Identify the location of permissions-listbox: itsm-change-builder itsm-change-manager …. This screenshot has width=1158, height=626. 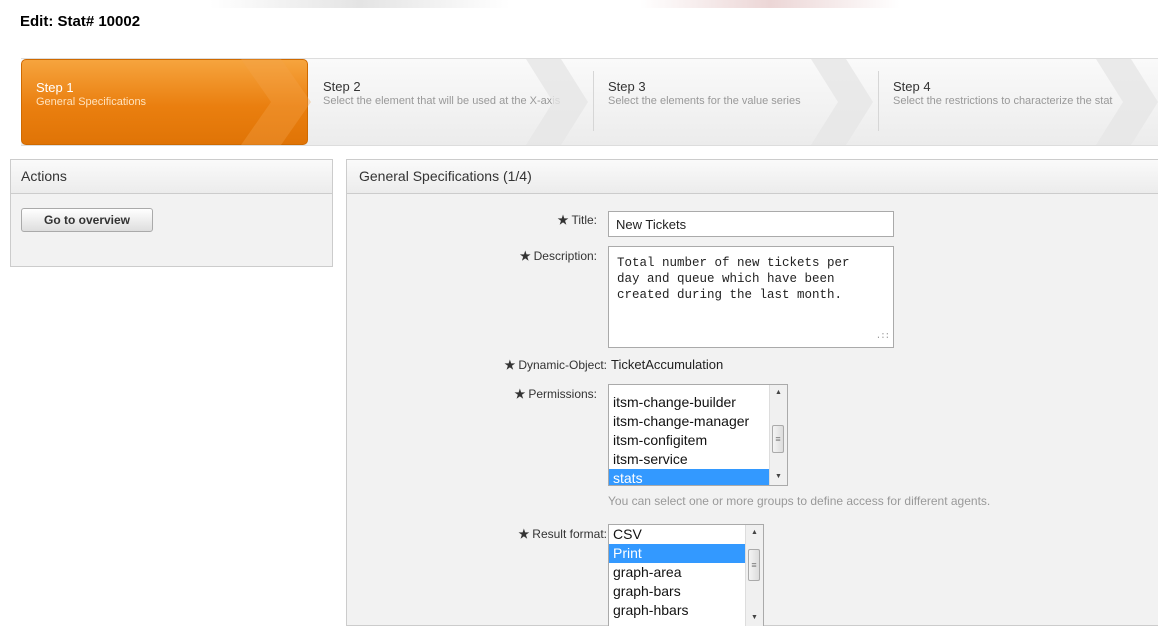
(698, 435).